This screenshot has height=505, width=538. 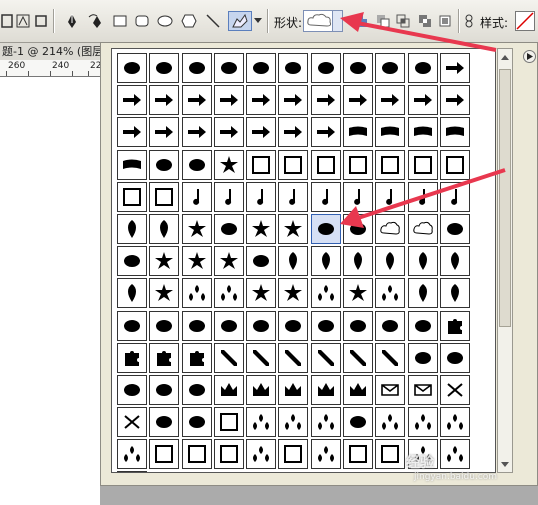 What do you see at coordinates (228, 357) in the screenshot?
I see `shape-cell-pencil` at bounding box center [228, 357].